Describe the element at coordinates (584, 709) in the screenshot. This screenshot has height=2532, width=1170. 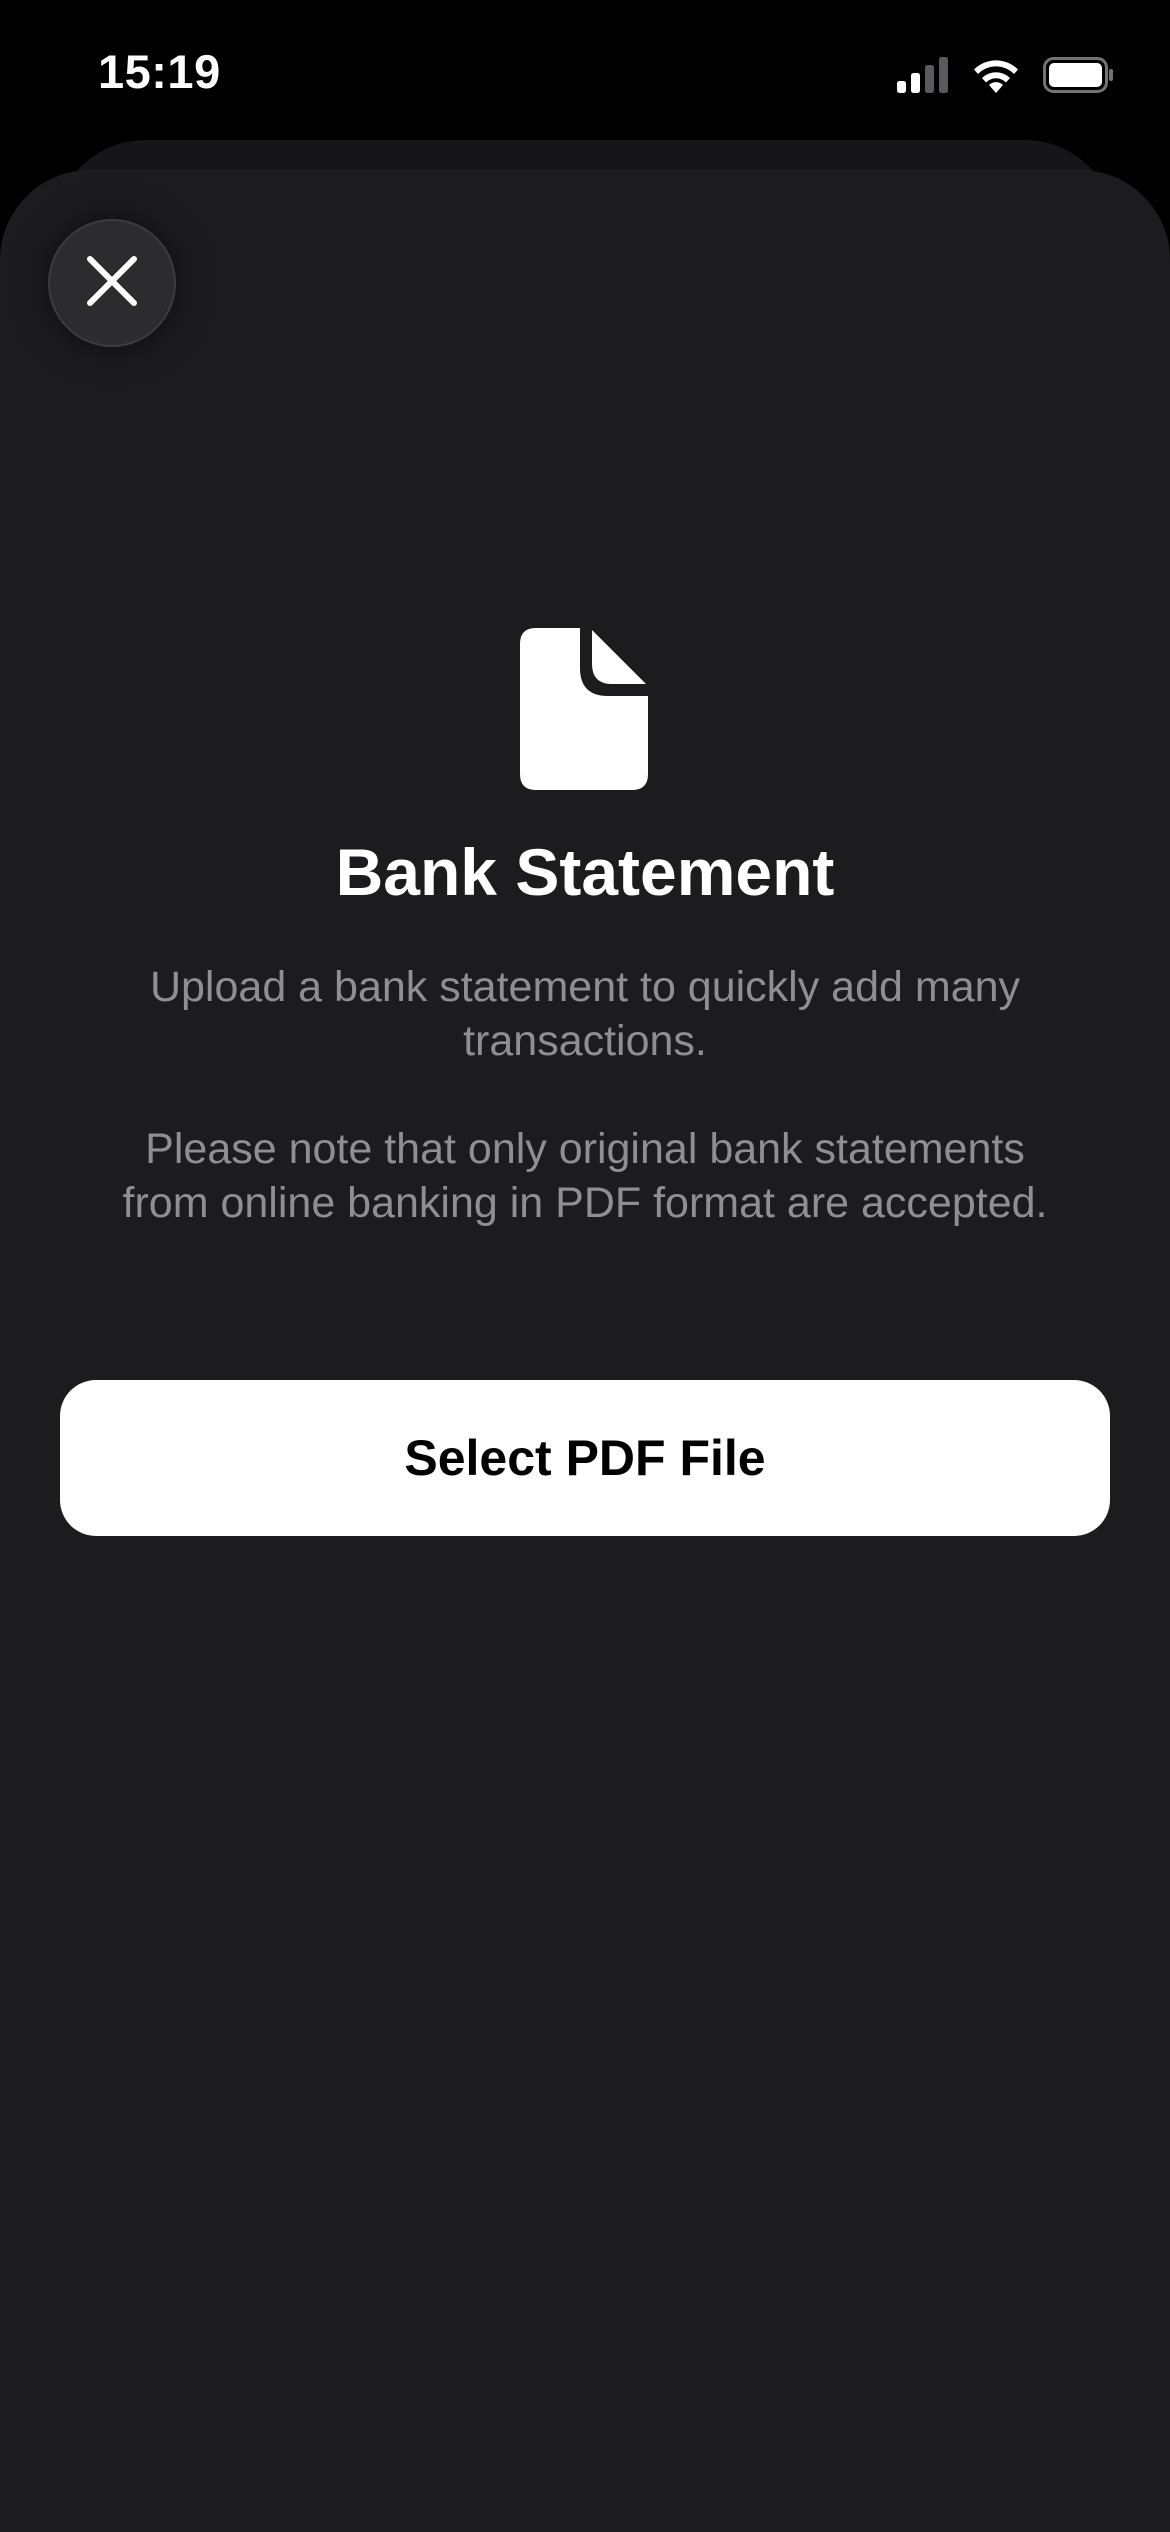
I see `document-icon` at that location.